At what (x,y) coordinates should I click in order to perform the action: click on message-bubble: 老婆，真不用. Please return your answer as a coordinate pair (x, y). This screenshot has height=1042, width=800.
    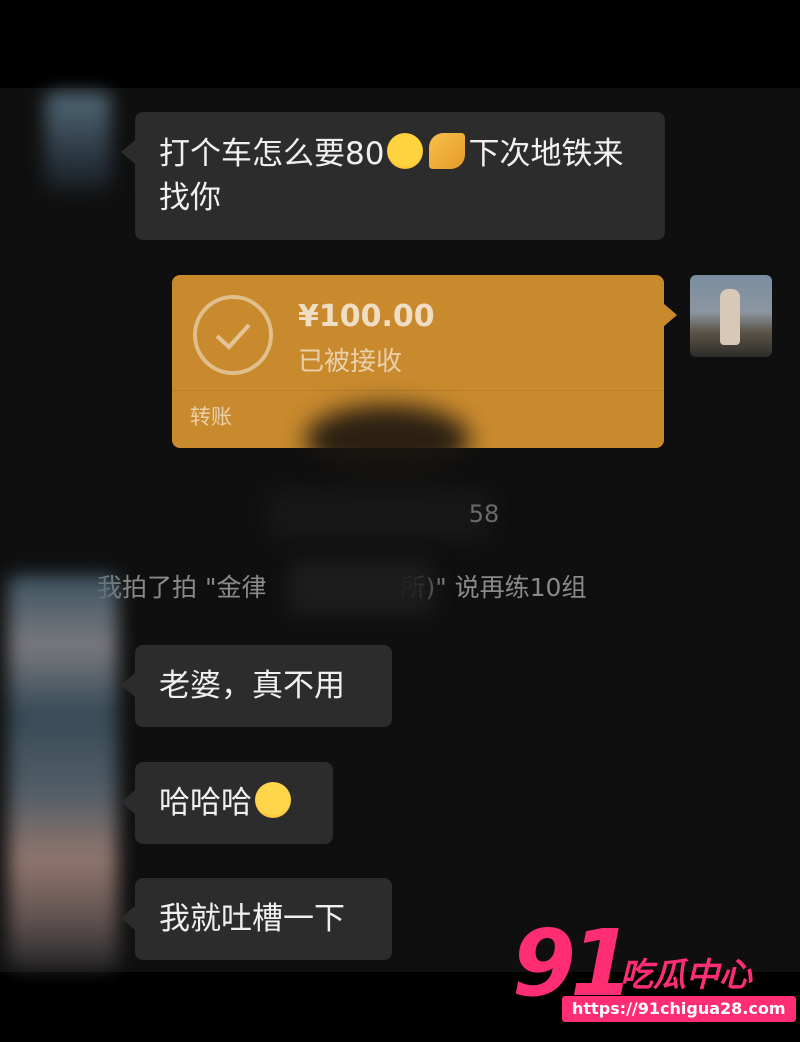
    Looking at the image, I should click on (256, 686).